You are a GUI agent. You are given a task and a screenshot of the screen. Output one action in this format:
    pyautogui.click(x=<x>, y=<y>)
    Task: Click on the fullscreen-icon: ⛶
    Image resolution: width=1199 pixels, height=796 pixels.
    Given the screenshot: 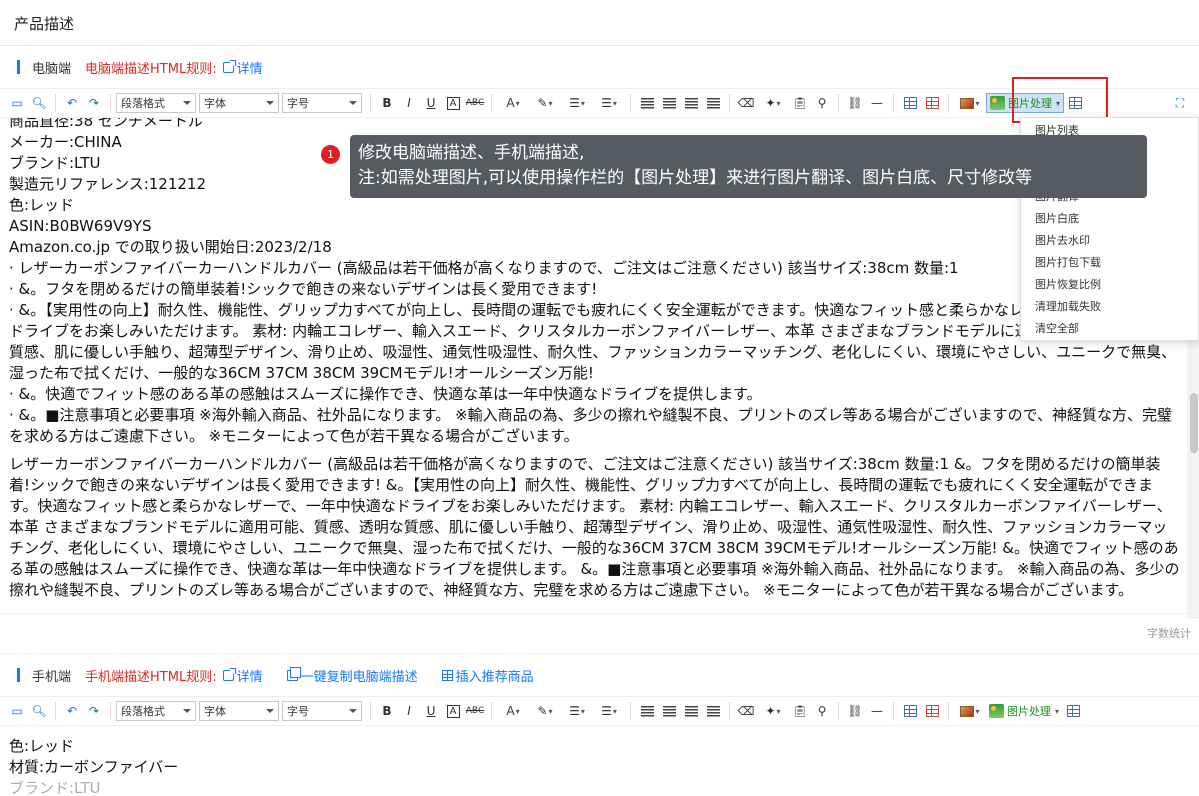 What is the action you would take?
    pyautogui.click(x=1180, y=103)
    